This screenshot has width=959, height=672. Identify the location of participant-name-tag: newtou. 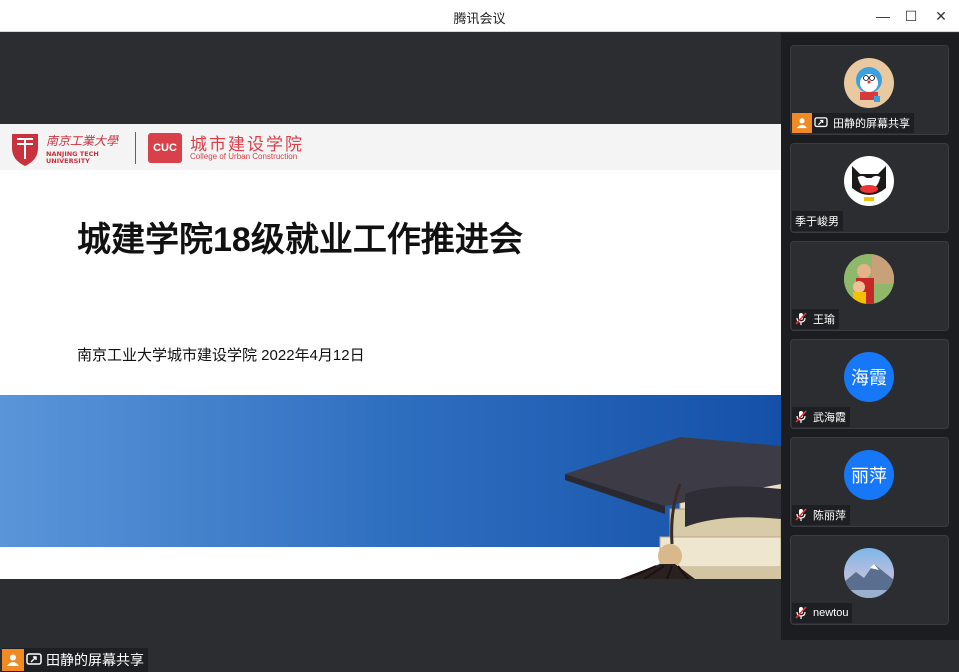
(822, 613).